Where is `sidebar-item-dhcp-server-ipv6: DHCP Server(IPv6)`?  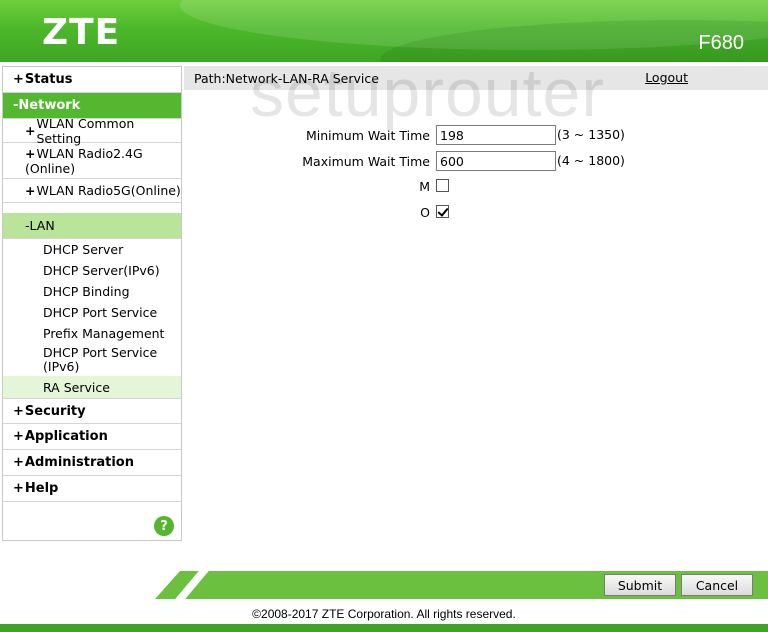
sidebar-item-dhcp-server-ipv6: DHCP Server(IPv6) is located at coordinates (92, 270).